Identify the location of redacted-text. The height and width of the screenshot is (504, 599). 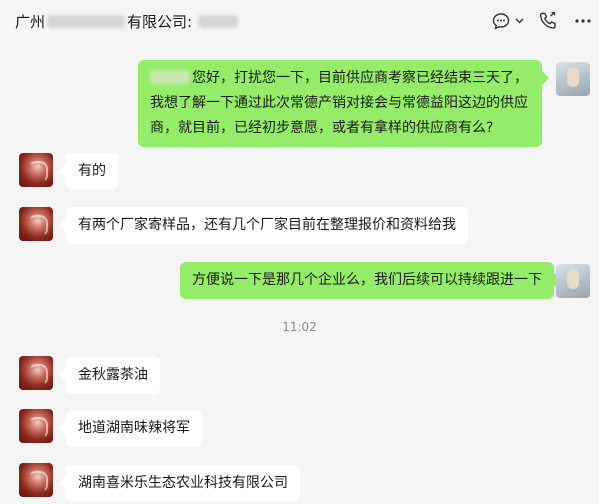
(86, 21).